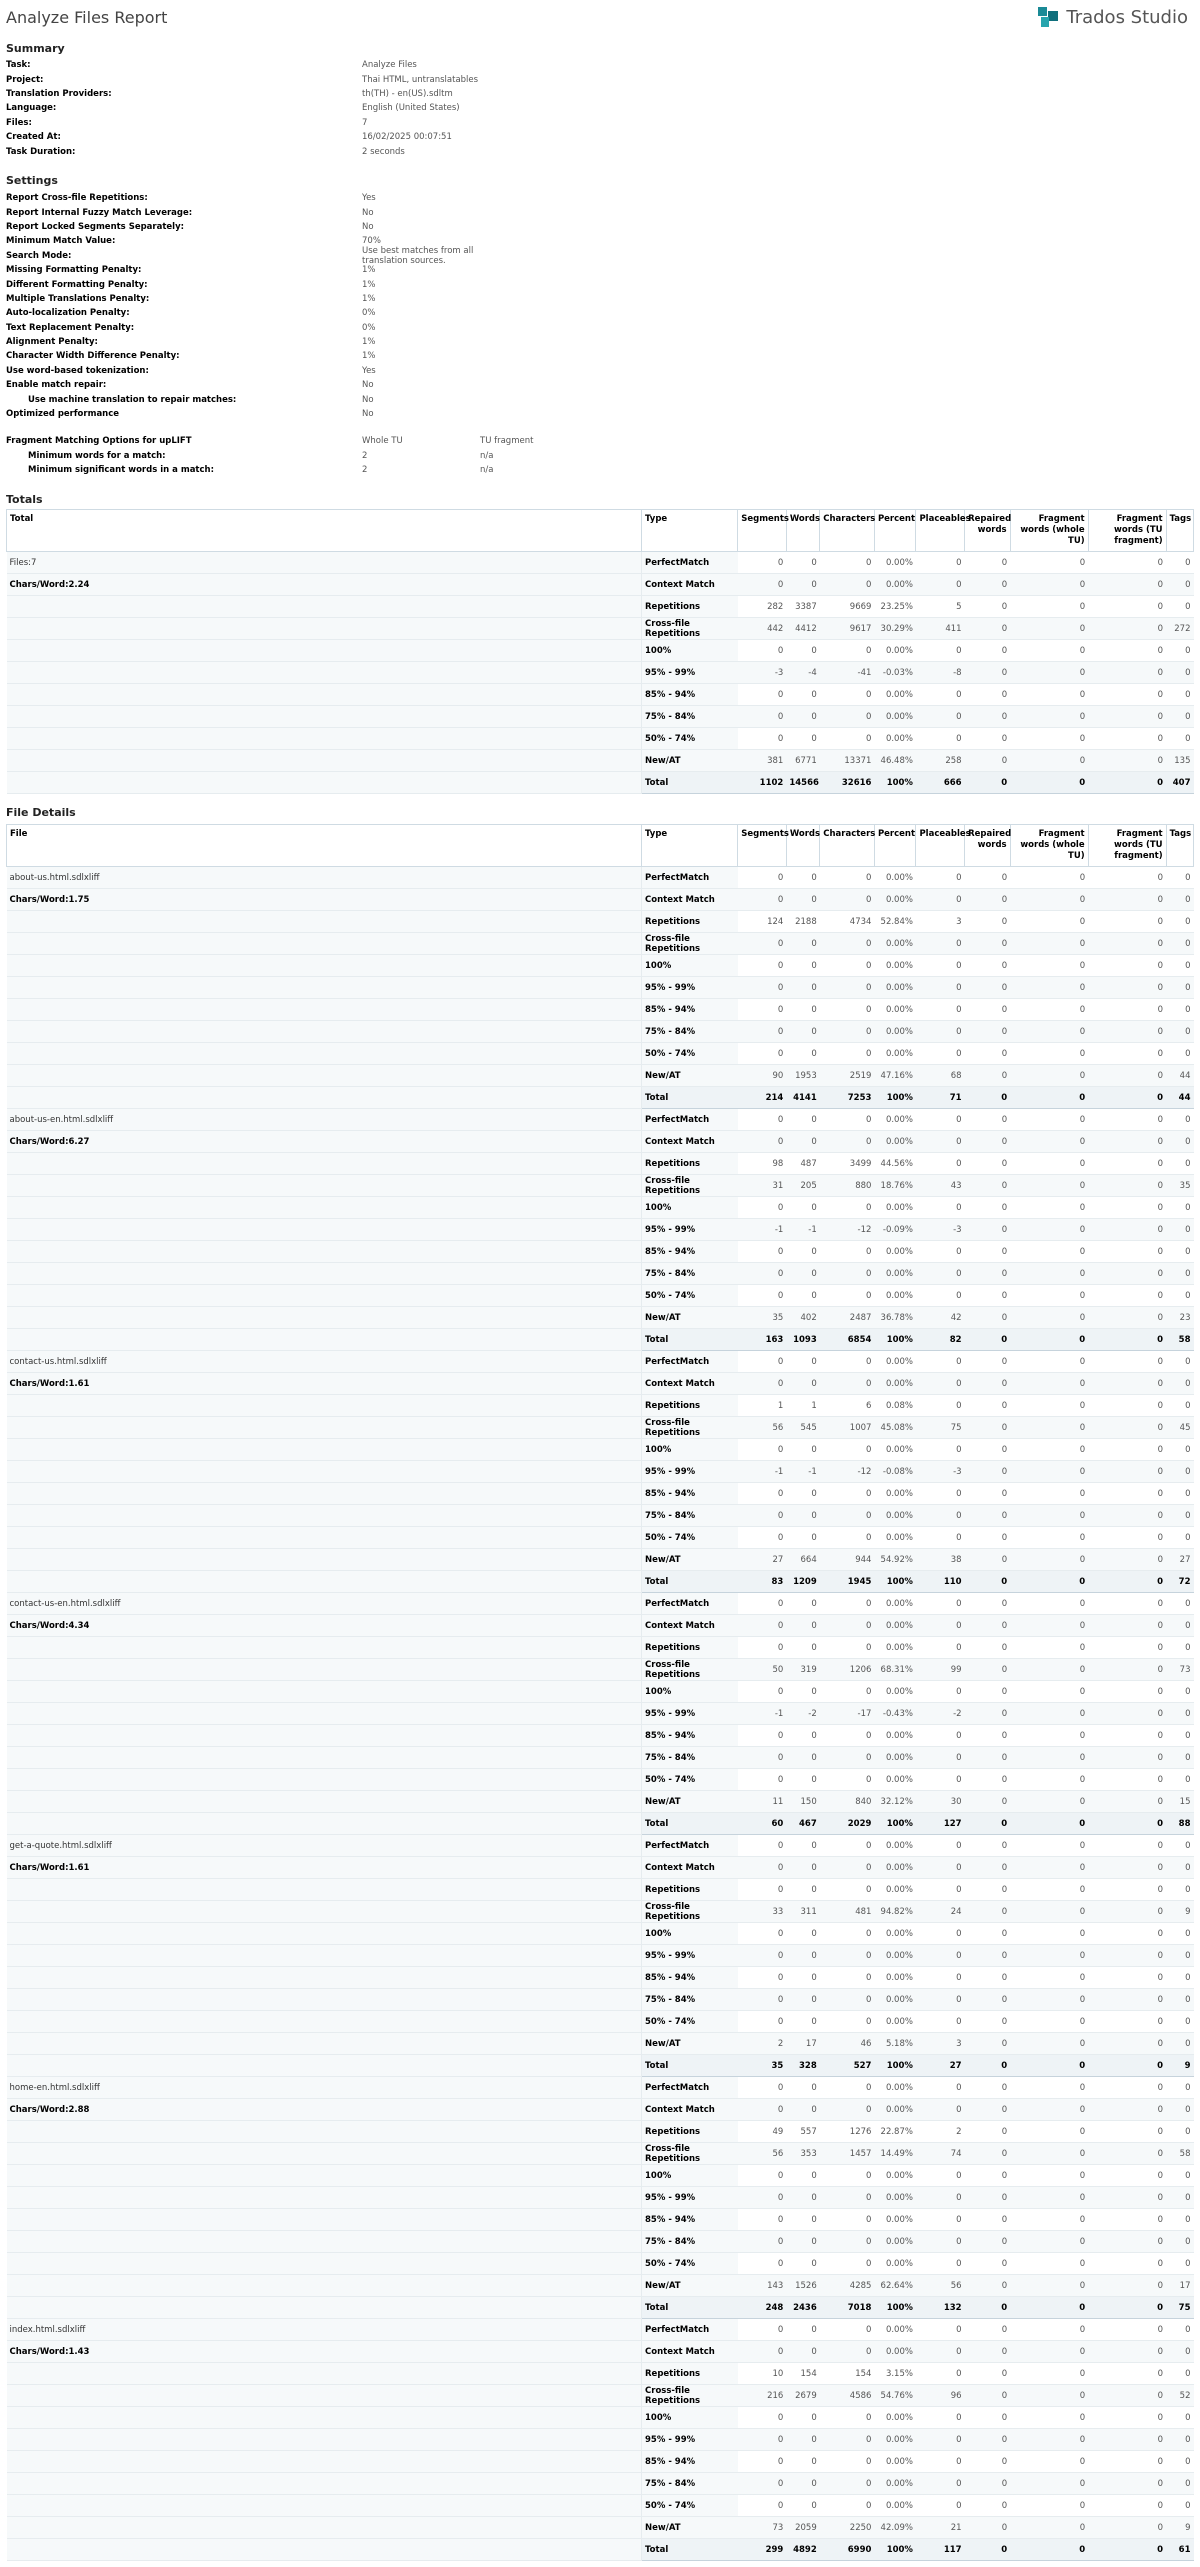  What do you see at coordinates (689, 1757) in the screenshot?
I see `match-type: 75% - 84%` at bounding box center [689, 1757].